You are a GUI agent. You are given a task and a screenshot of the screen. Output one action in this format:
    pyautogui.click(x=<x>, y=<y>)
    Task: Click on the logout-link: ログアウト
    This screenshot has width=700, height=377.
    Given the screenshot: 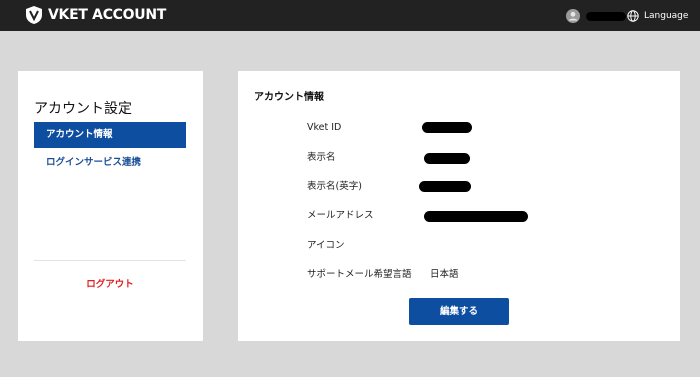 What is the action you would take?
    pyautogui.click(x=110, y=285)
    